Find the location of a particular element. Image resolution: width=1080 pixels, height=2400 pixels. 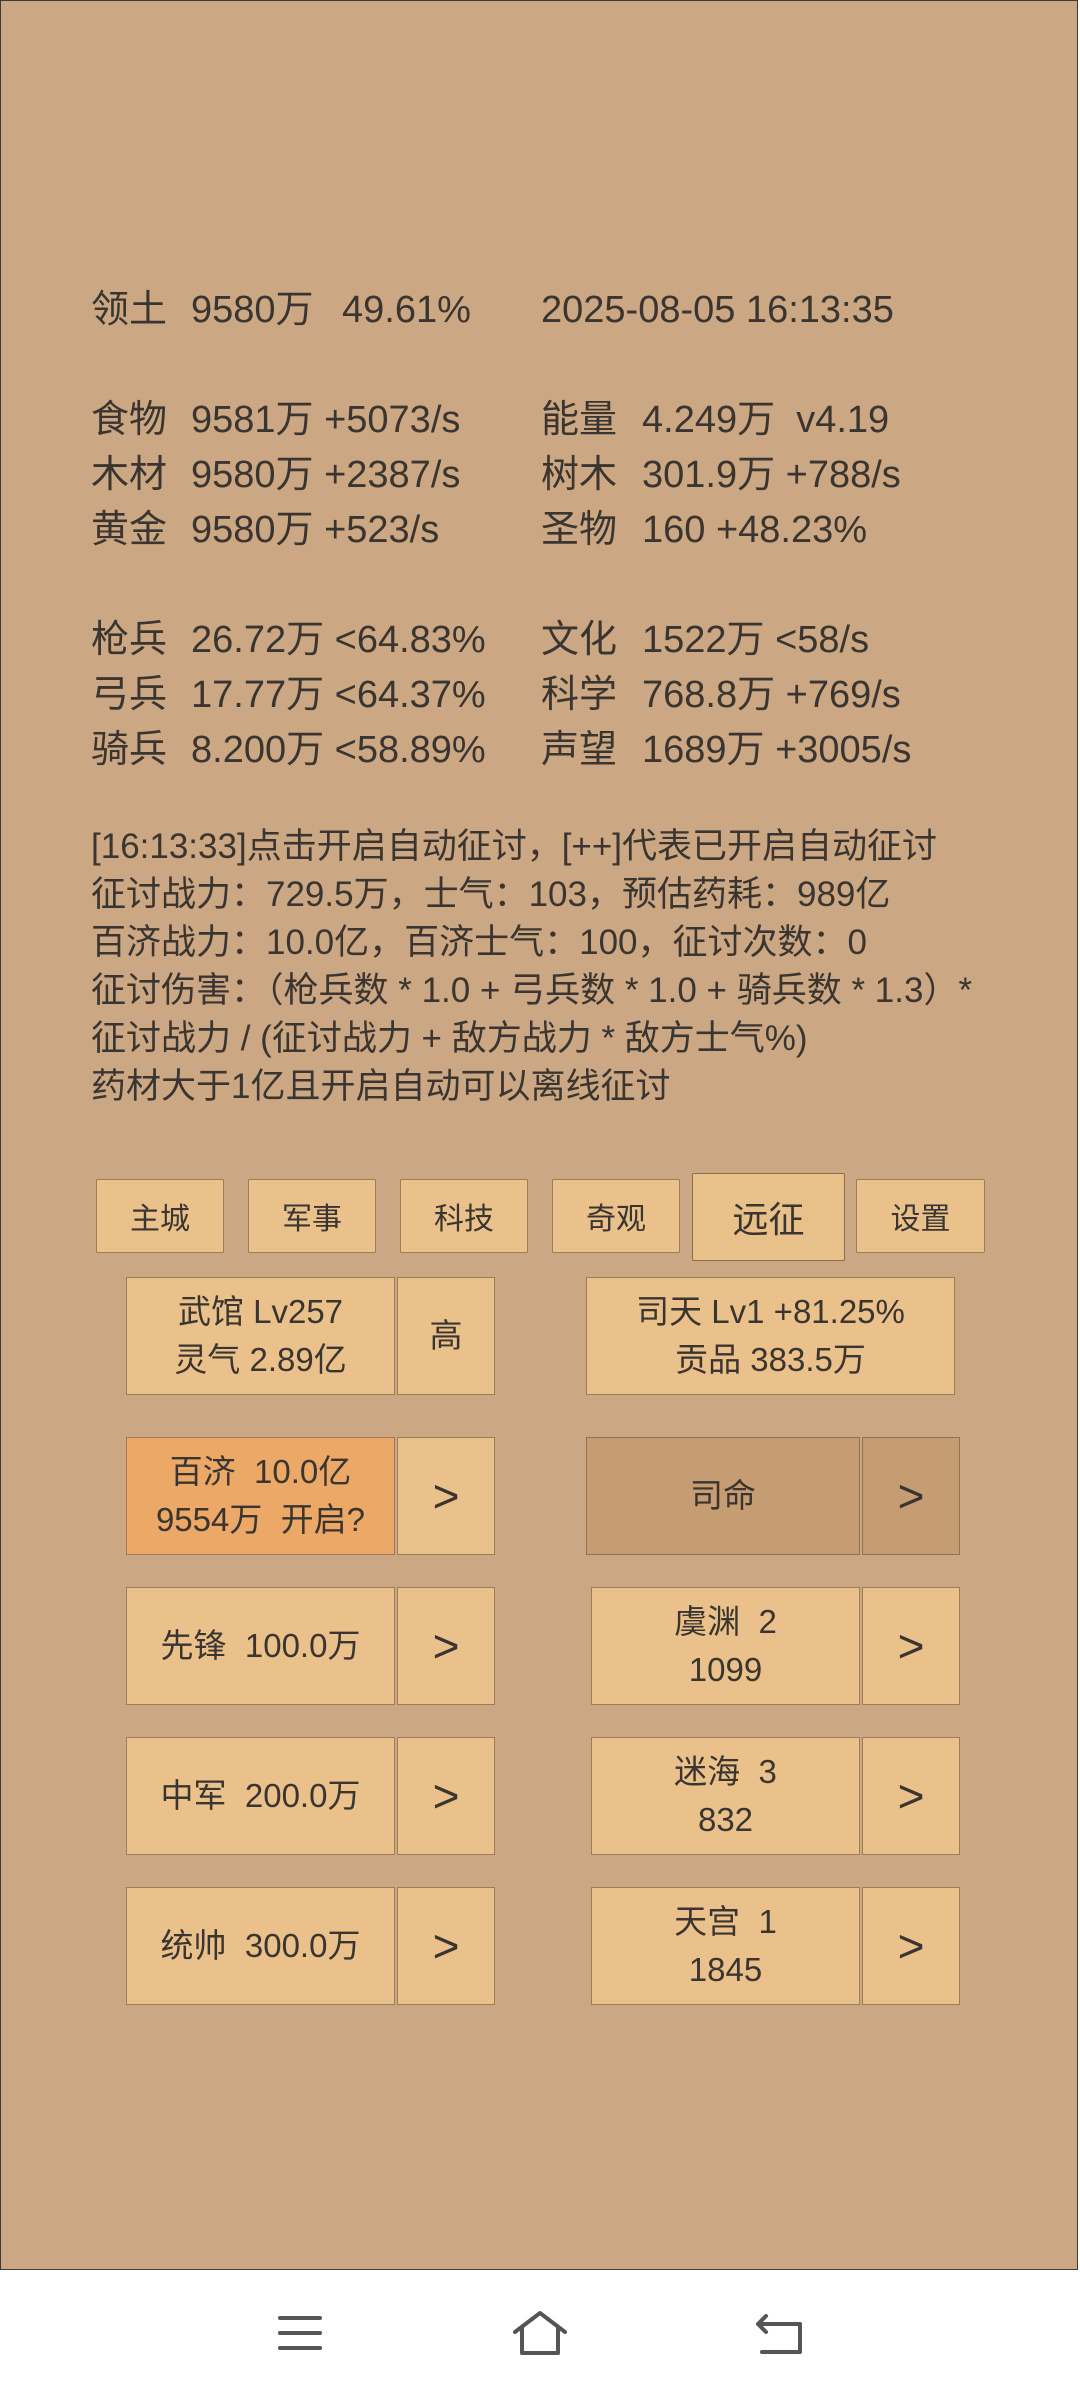

tab-tech: 科技 is located at coordinates (464, 1216).